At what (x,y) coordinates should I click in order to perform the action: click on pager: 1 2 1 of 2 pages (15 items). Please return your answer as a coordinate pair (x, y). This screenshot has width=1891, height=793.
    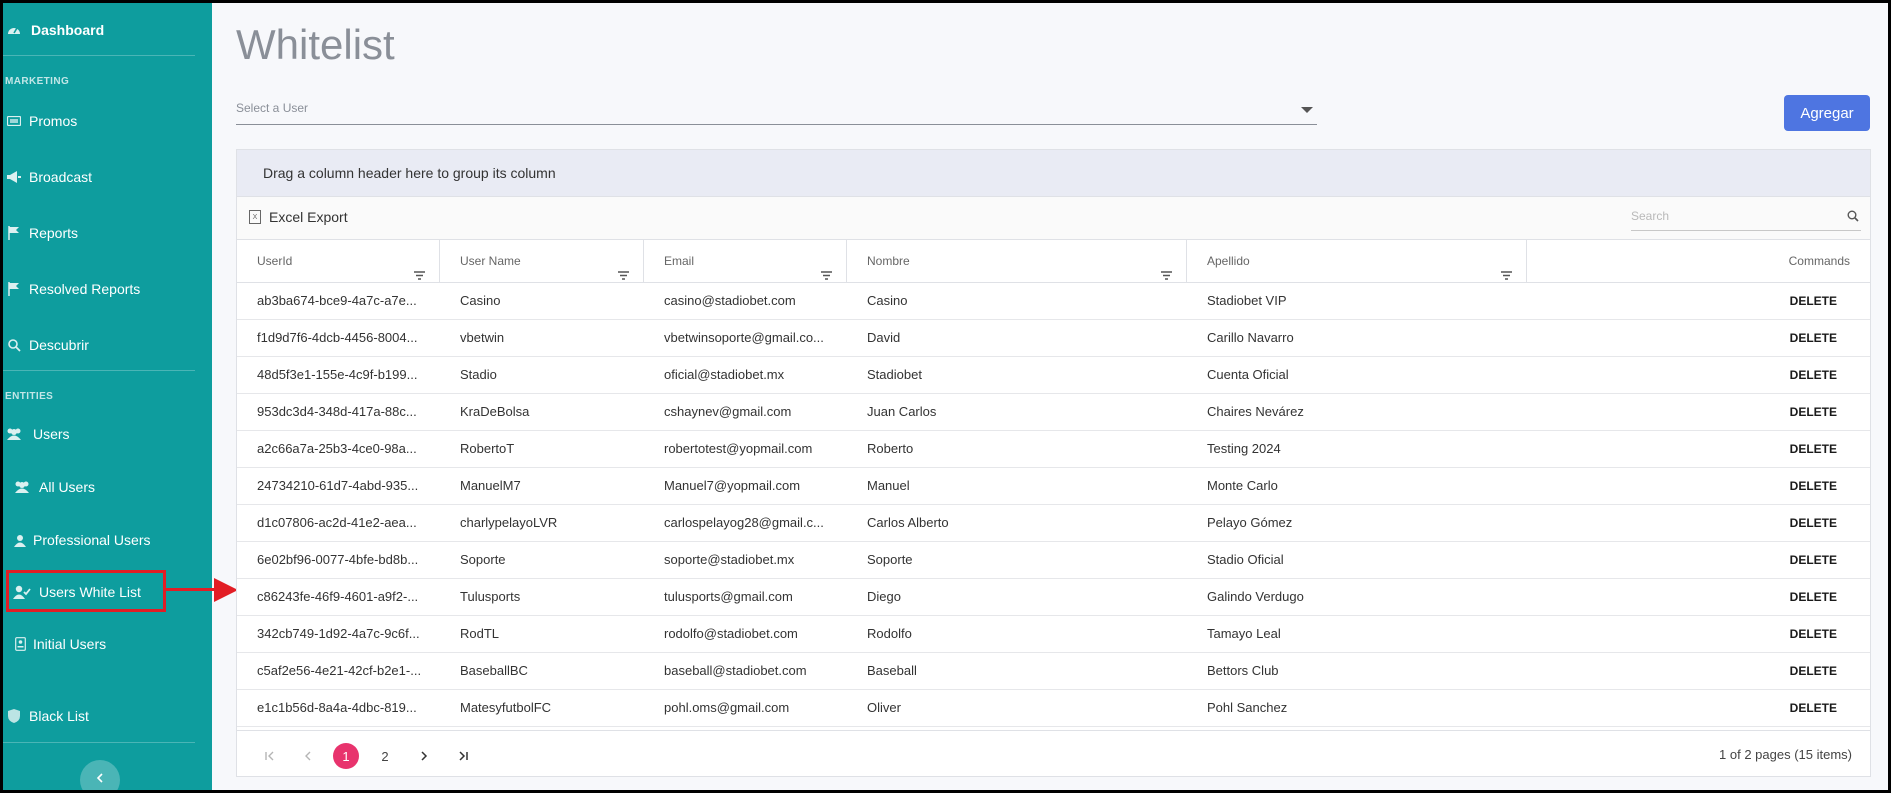
    Looking at the image, I should click on (1053, 754).